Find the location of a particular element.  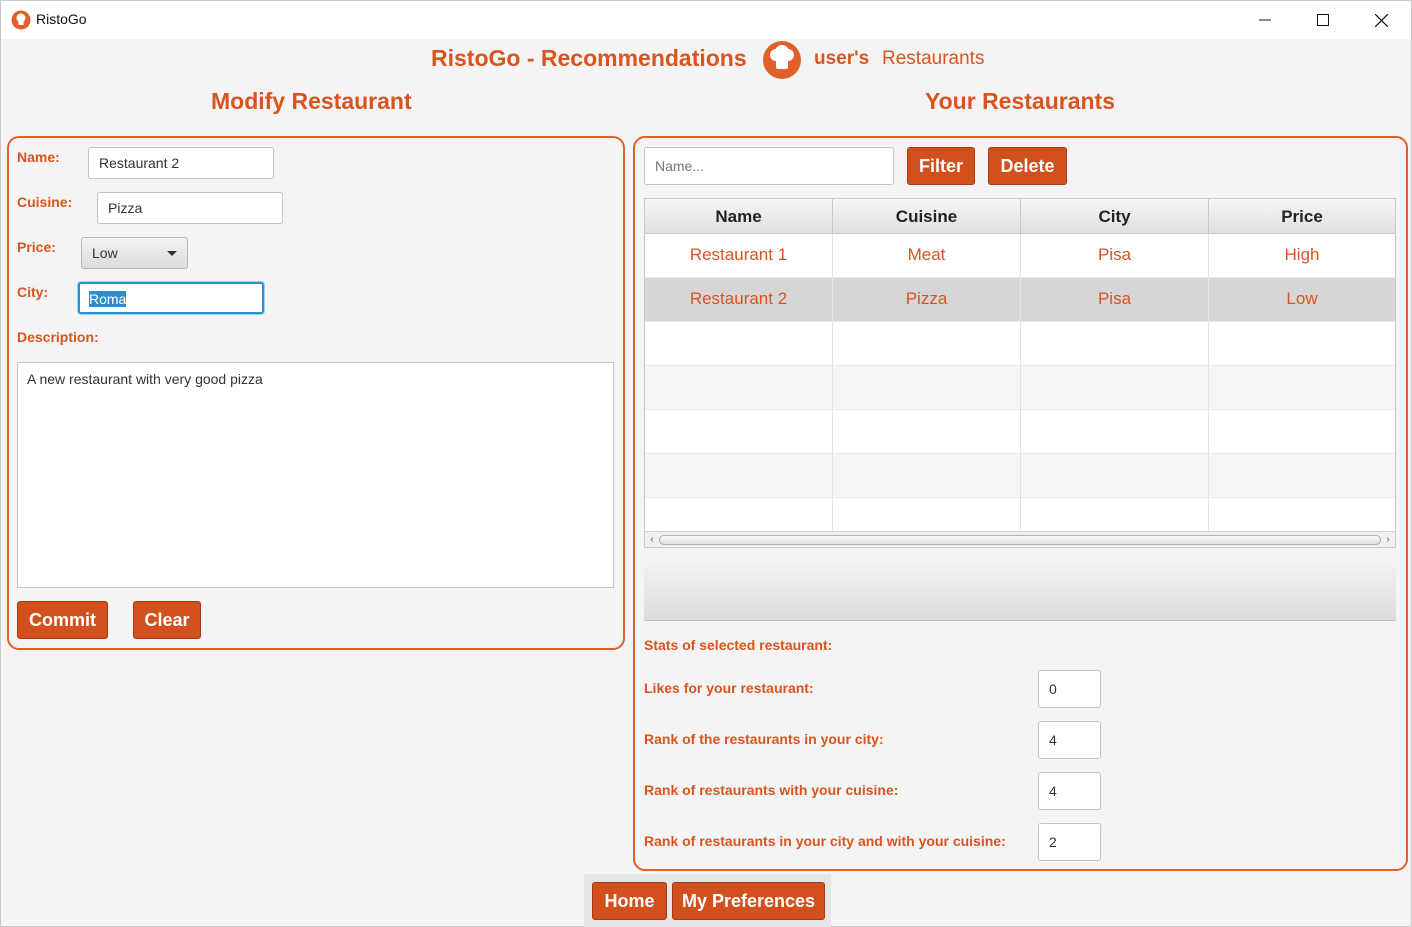

name-field: Restaurant 2 is located at coordinates (181, 163).